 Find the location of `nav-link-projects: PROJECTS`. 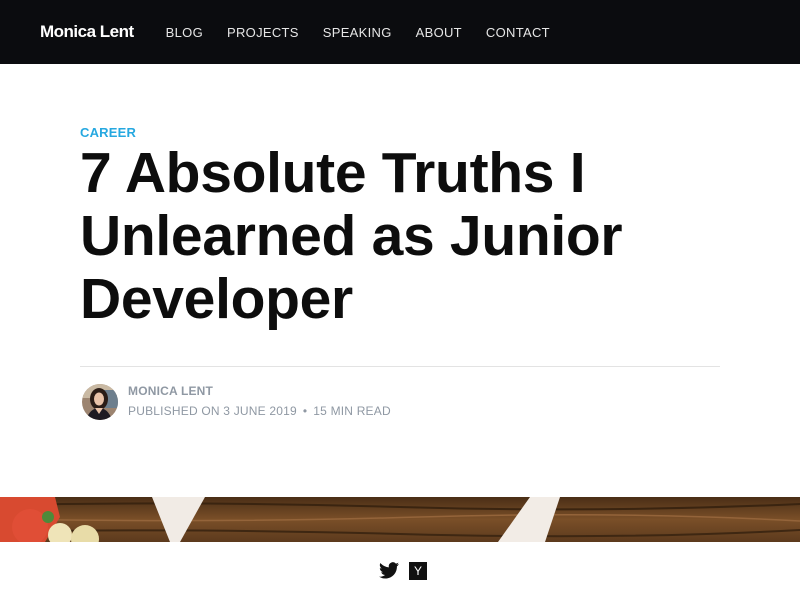

nav-link-projects: PROJECTS is located at coordinates (263, 32).